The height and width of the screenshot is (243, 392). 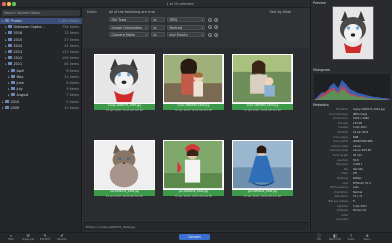 What do you see at coordinates (173, 20) in the screenshot?
I see `filter-value-label: JPEG` at bounding box center [173, 20].